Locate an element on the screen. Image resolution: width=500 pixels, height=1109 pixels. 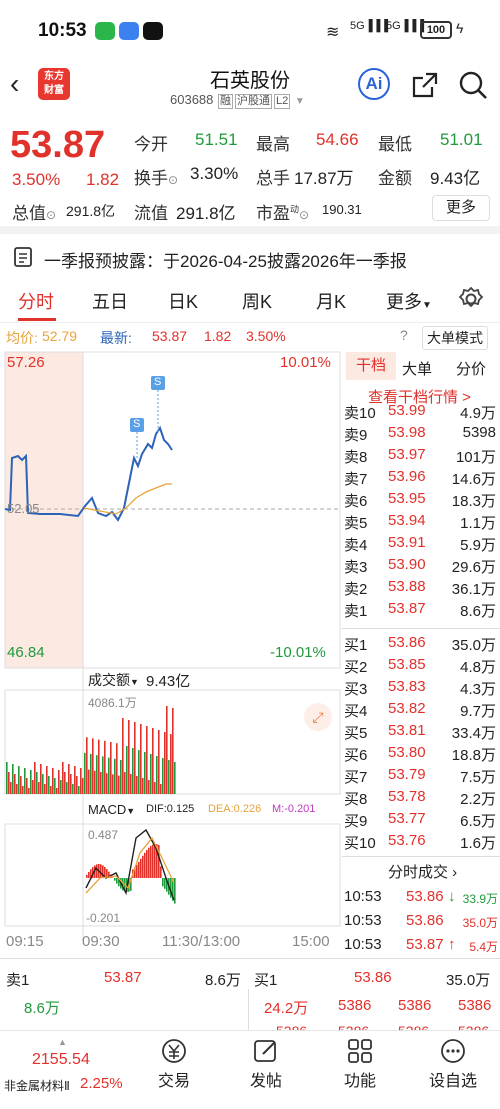
sell-level-row: 卖653.9518.3万 is located at coordinates (421, 499).